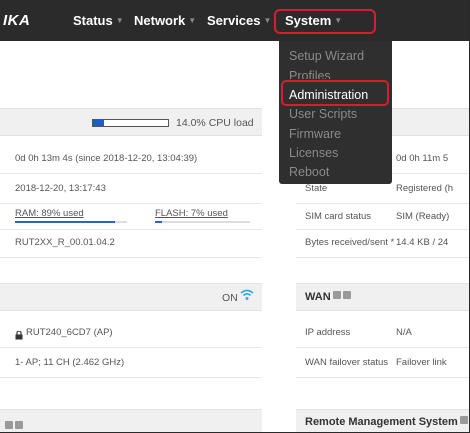 The height and width of the screenshot is (433, 470). I want to click on flash-usage-bar-fill, so click(158, 222).